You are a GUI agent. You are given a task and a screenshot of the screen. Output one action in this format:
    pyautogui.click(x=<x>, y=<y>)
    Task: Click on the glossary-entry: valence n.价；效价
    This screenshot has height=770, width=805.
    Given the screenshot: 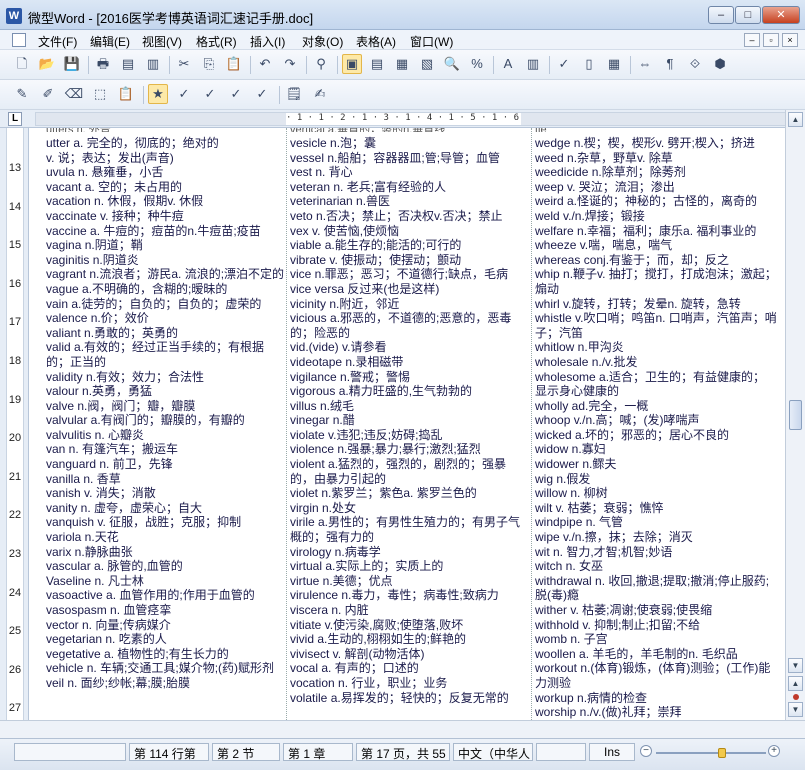 What is the action you would take?
    pyautogui.click(x=97, y=318)
    